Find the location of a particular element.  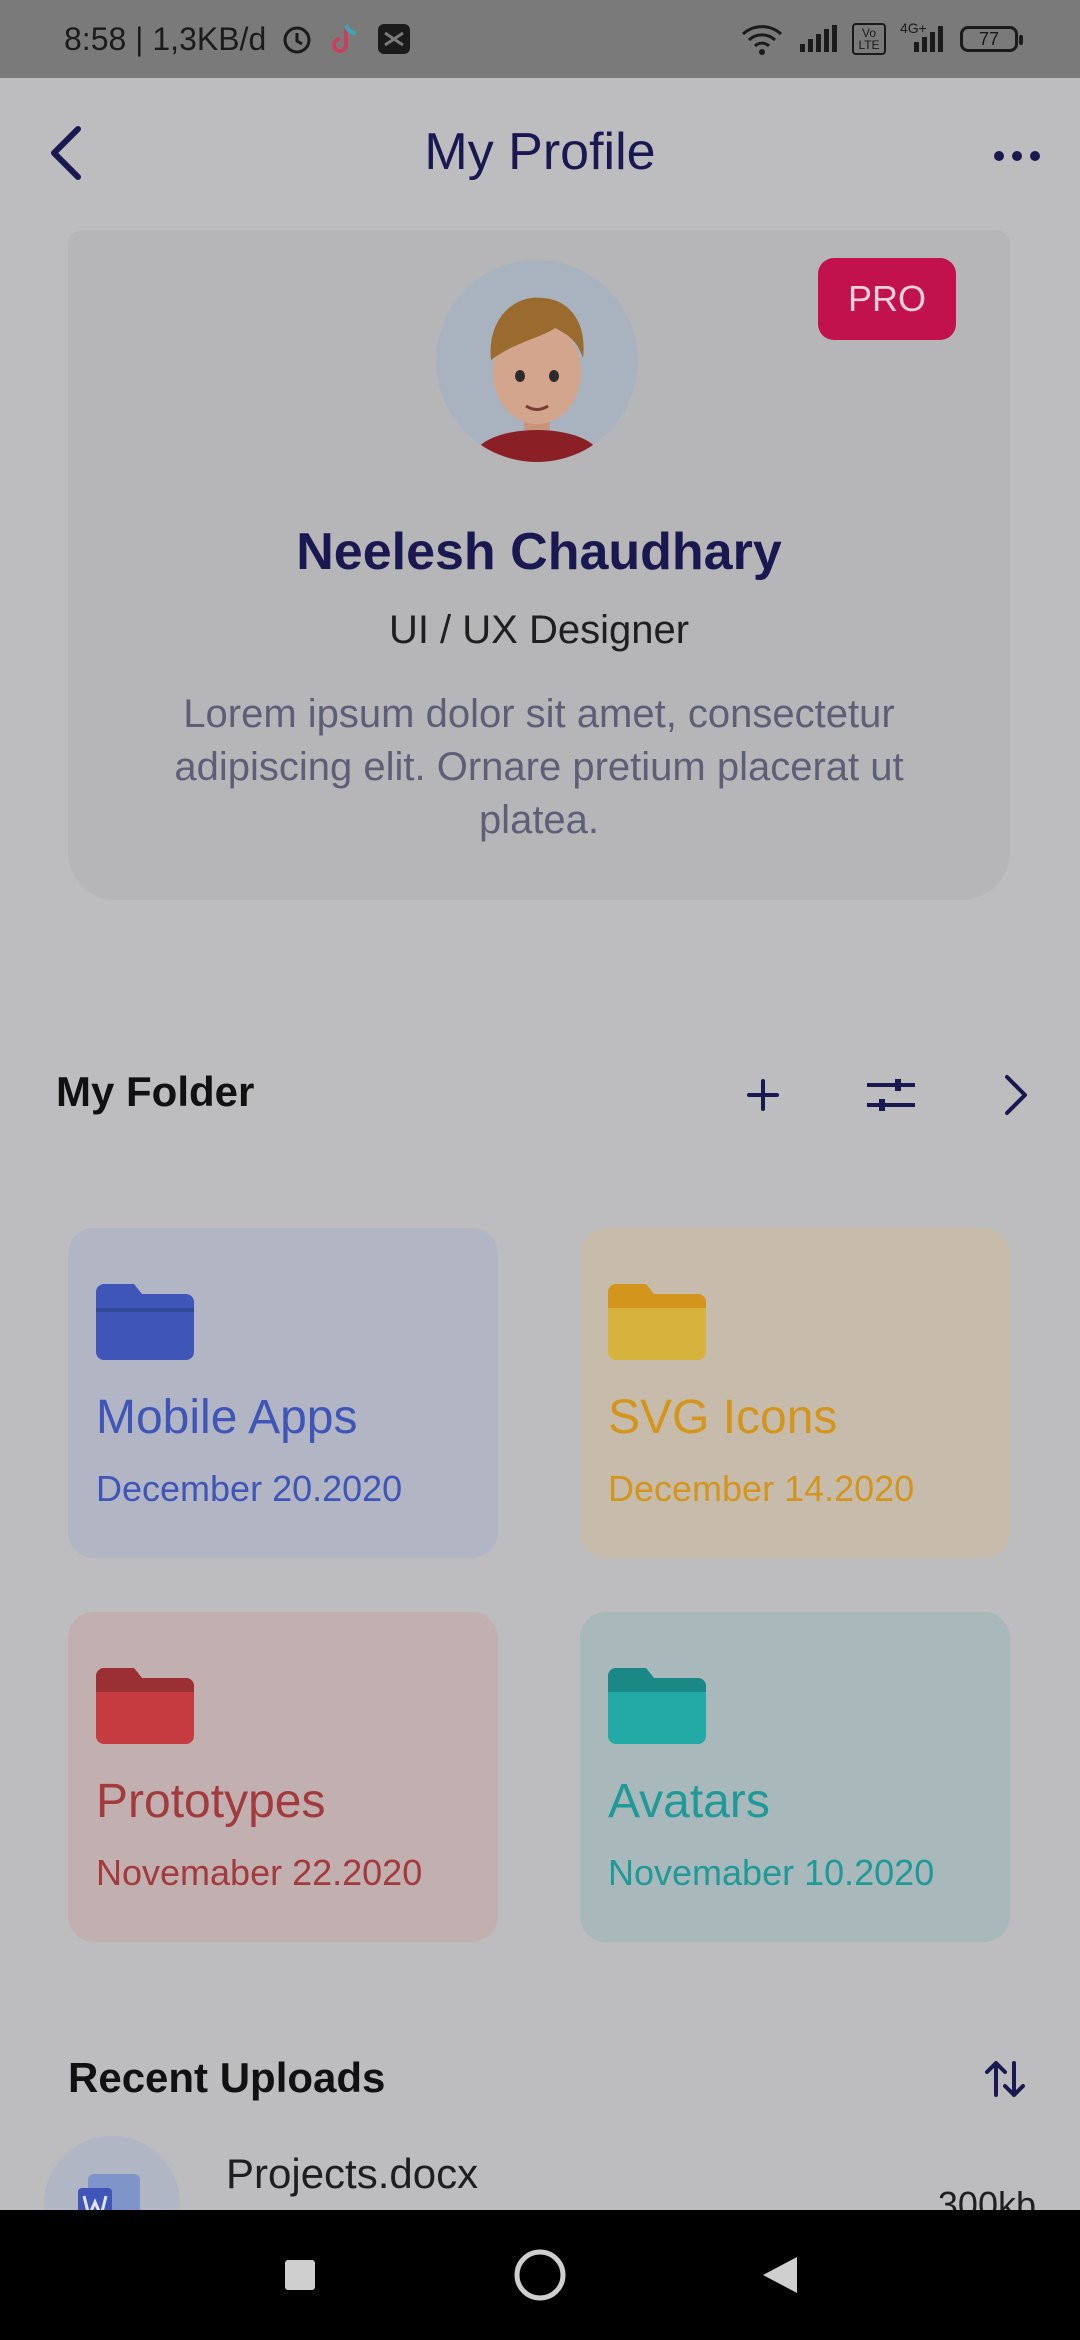

more-options-button is located at coordinates (1017, 156).